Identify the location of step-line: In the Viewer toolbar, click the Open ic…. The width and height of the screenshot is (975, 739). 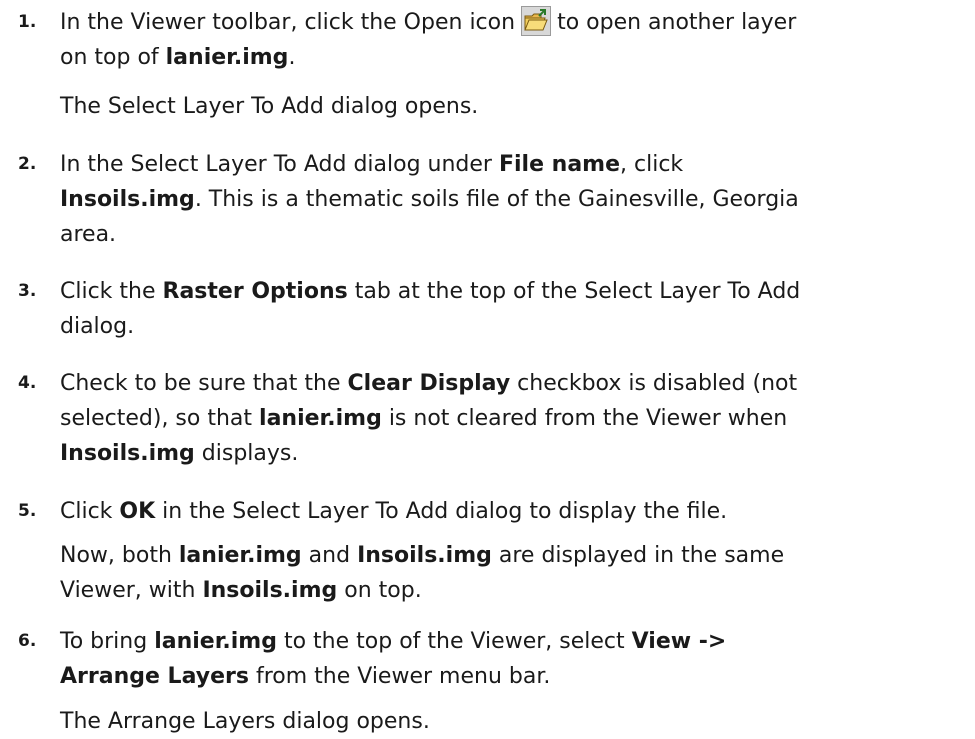
(507, 22).